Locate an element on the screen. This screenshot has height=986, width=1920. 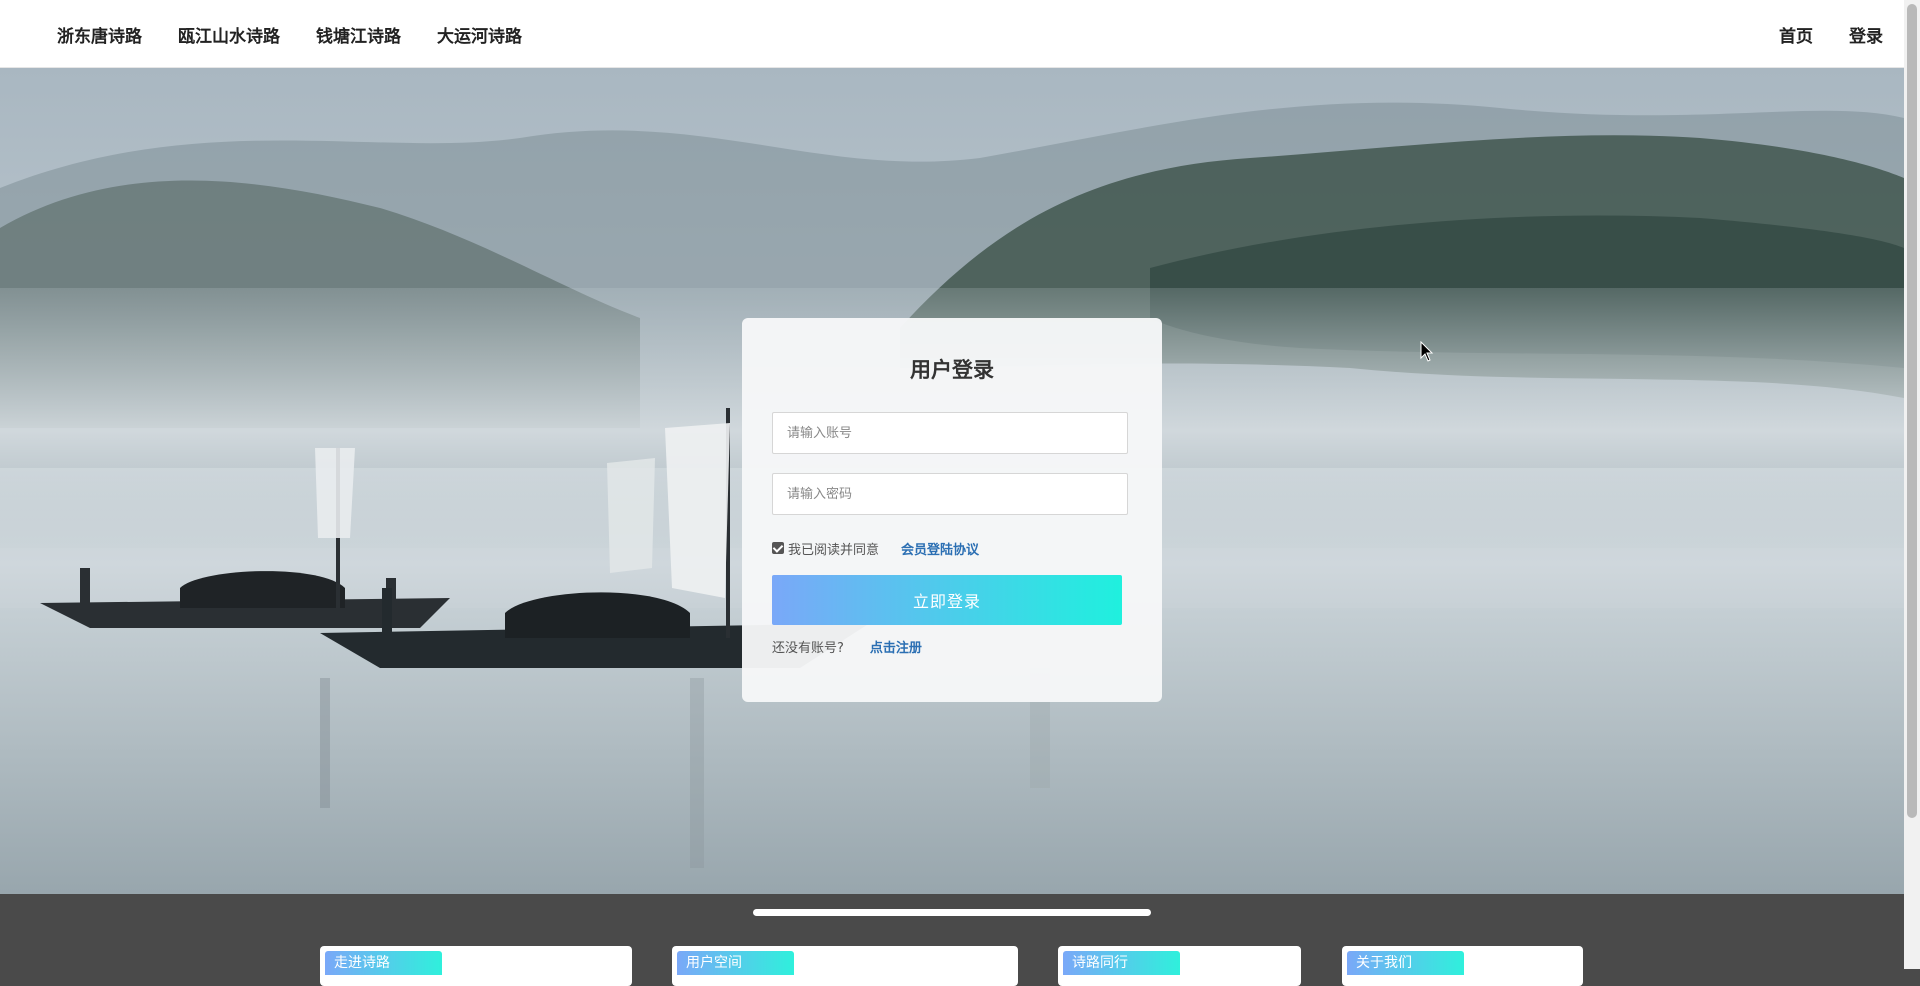
footer-card-about-us: 关于我们 is located at coordinates (1462, 966).